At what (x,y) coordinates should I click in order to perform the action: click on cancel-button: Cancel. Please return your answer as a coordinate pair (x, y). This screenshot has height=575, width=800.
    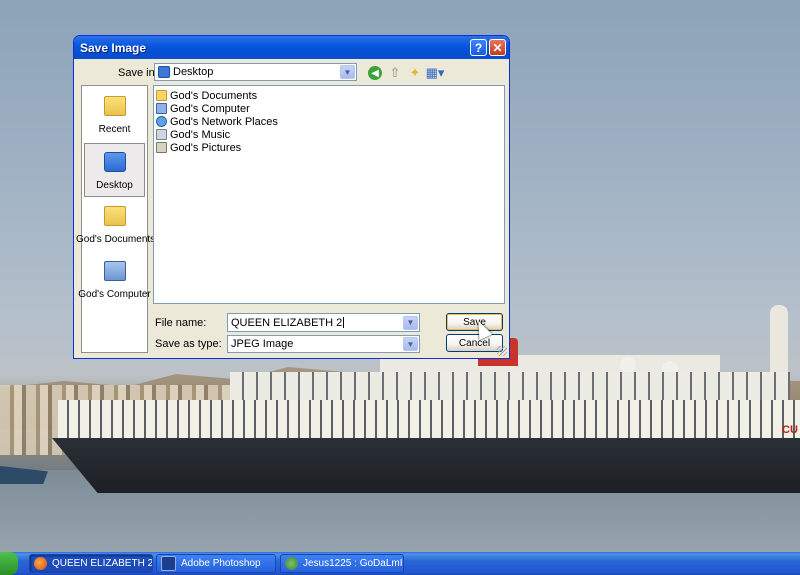
    Looking at the image, I should click on (474, 343).